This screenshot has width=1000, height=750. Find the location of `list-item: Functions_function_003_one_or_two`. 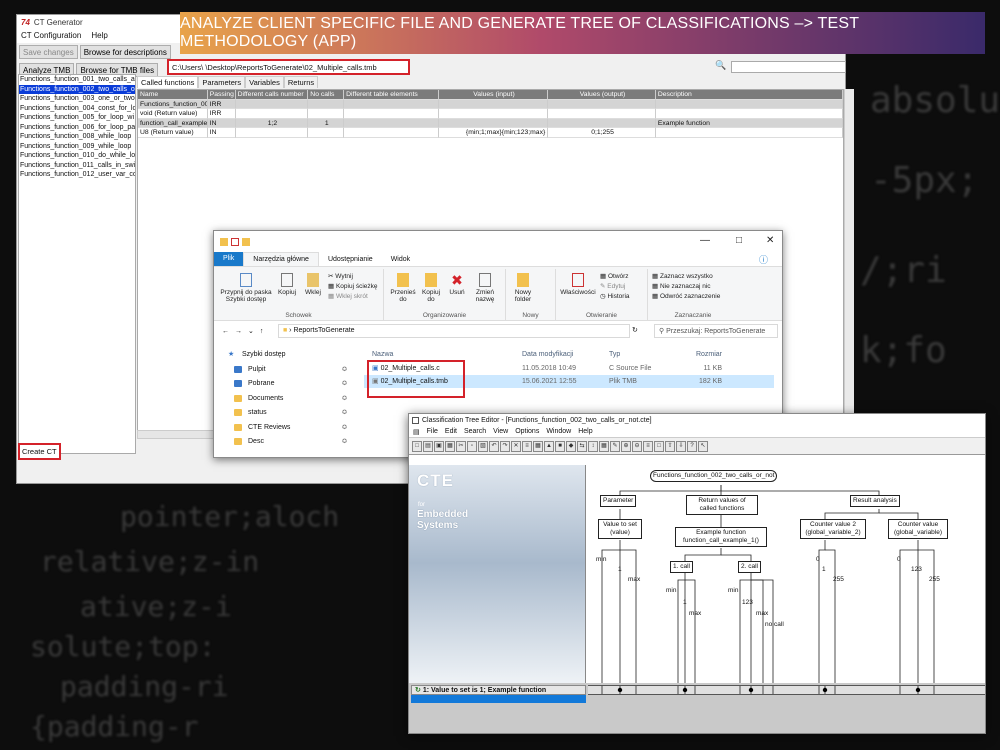

list-item: Functions_function_003_one_or_two is located at coordinates (77, 99).